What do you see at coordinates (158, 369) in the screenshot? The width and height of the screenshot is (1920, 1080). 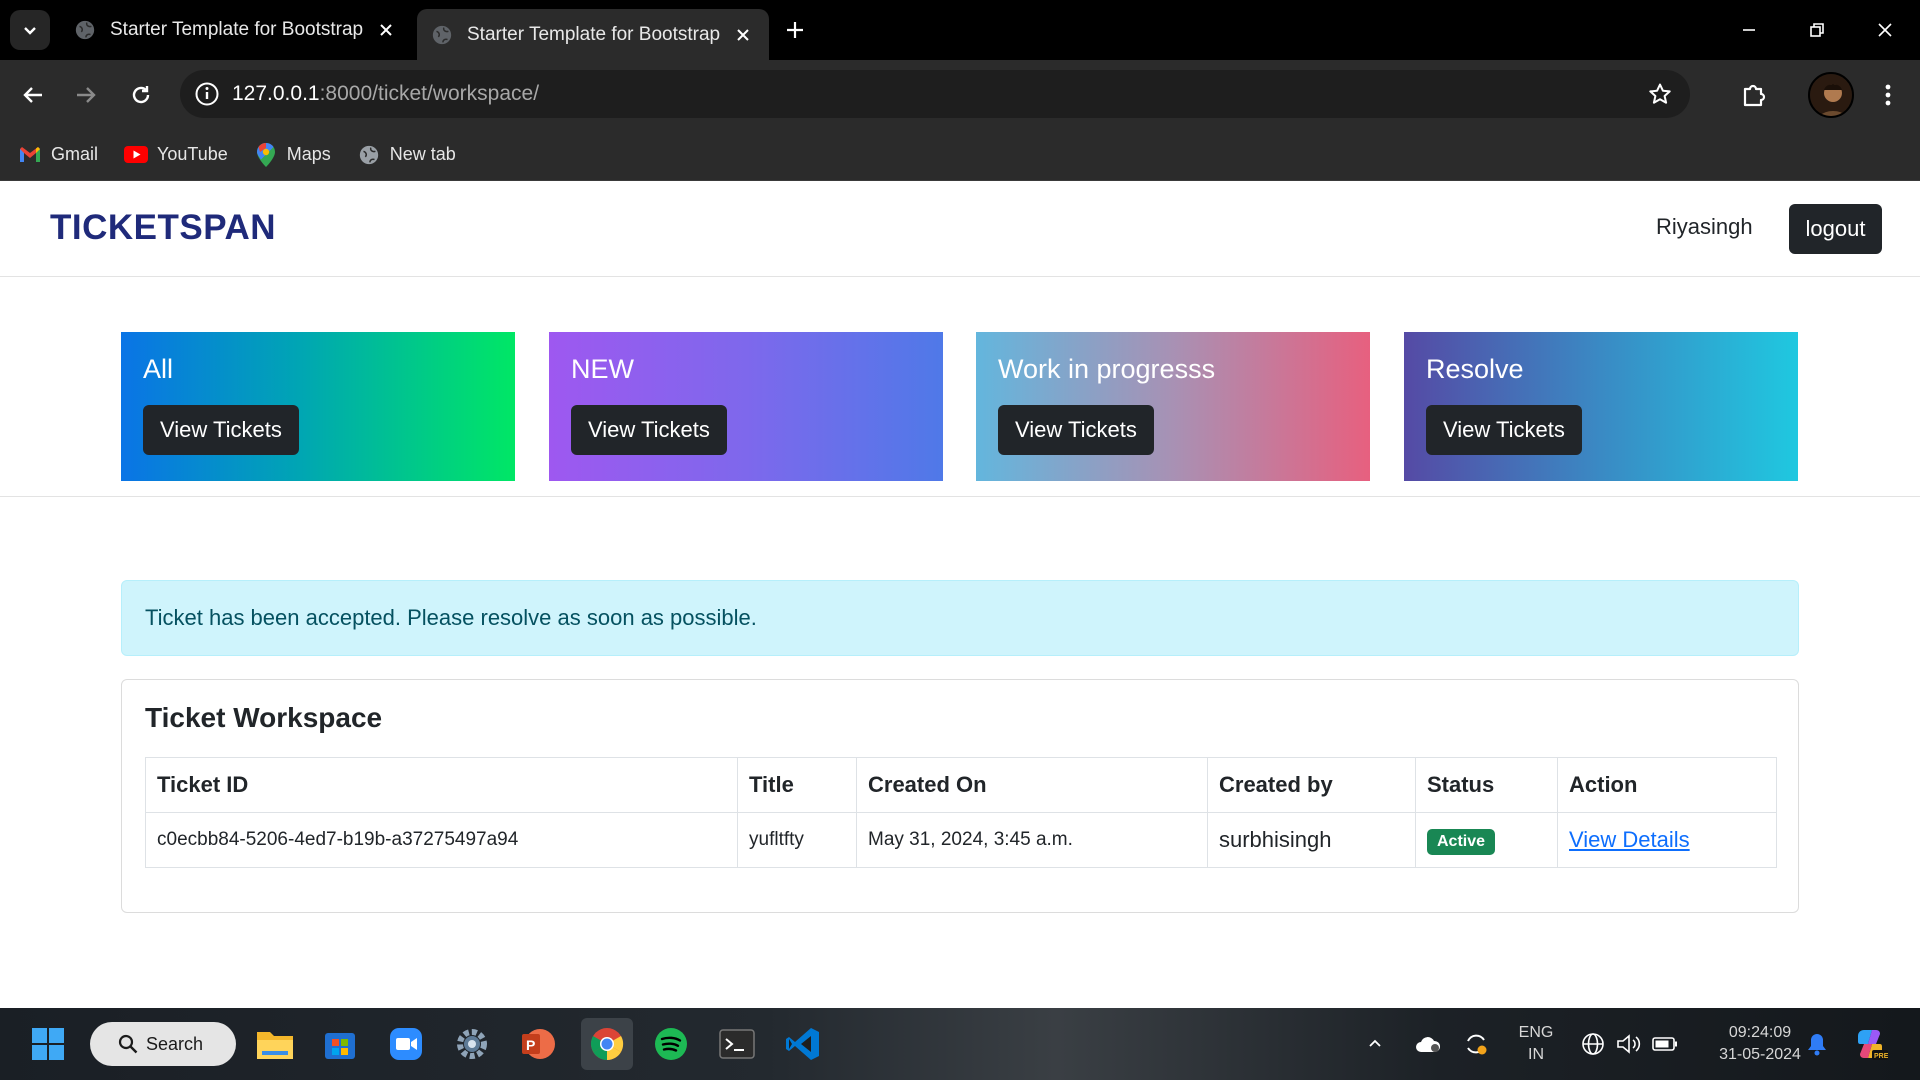 I see `card-title: All` at bounding box center [158, 369].